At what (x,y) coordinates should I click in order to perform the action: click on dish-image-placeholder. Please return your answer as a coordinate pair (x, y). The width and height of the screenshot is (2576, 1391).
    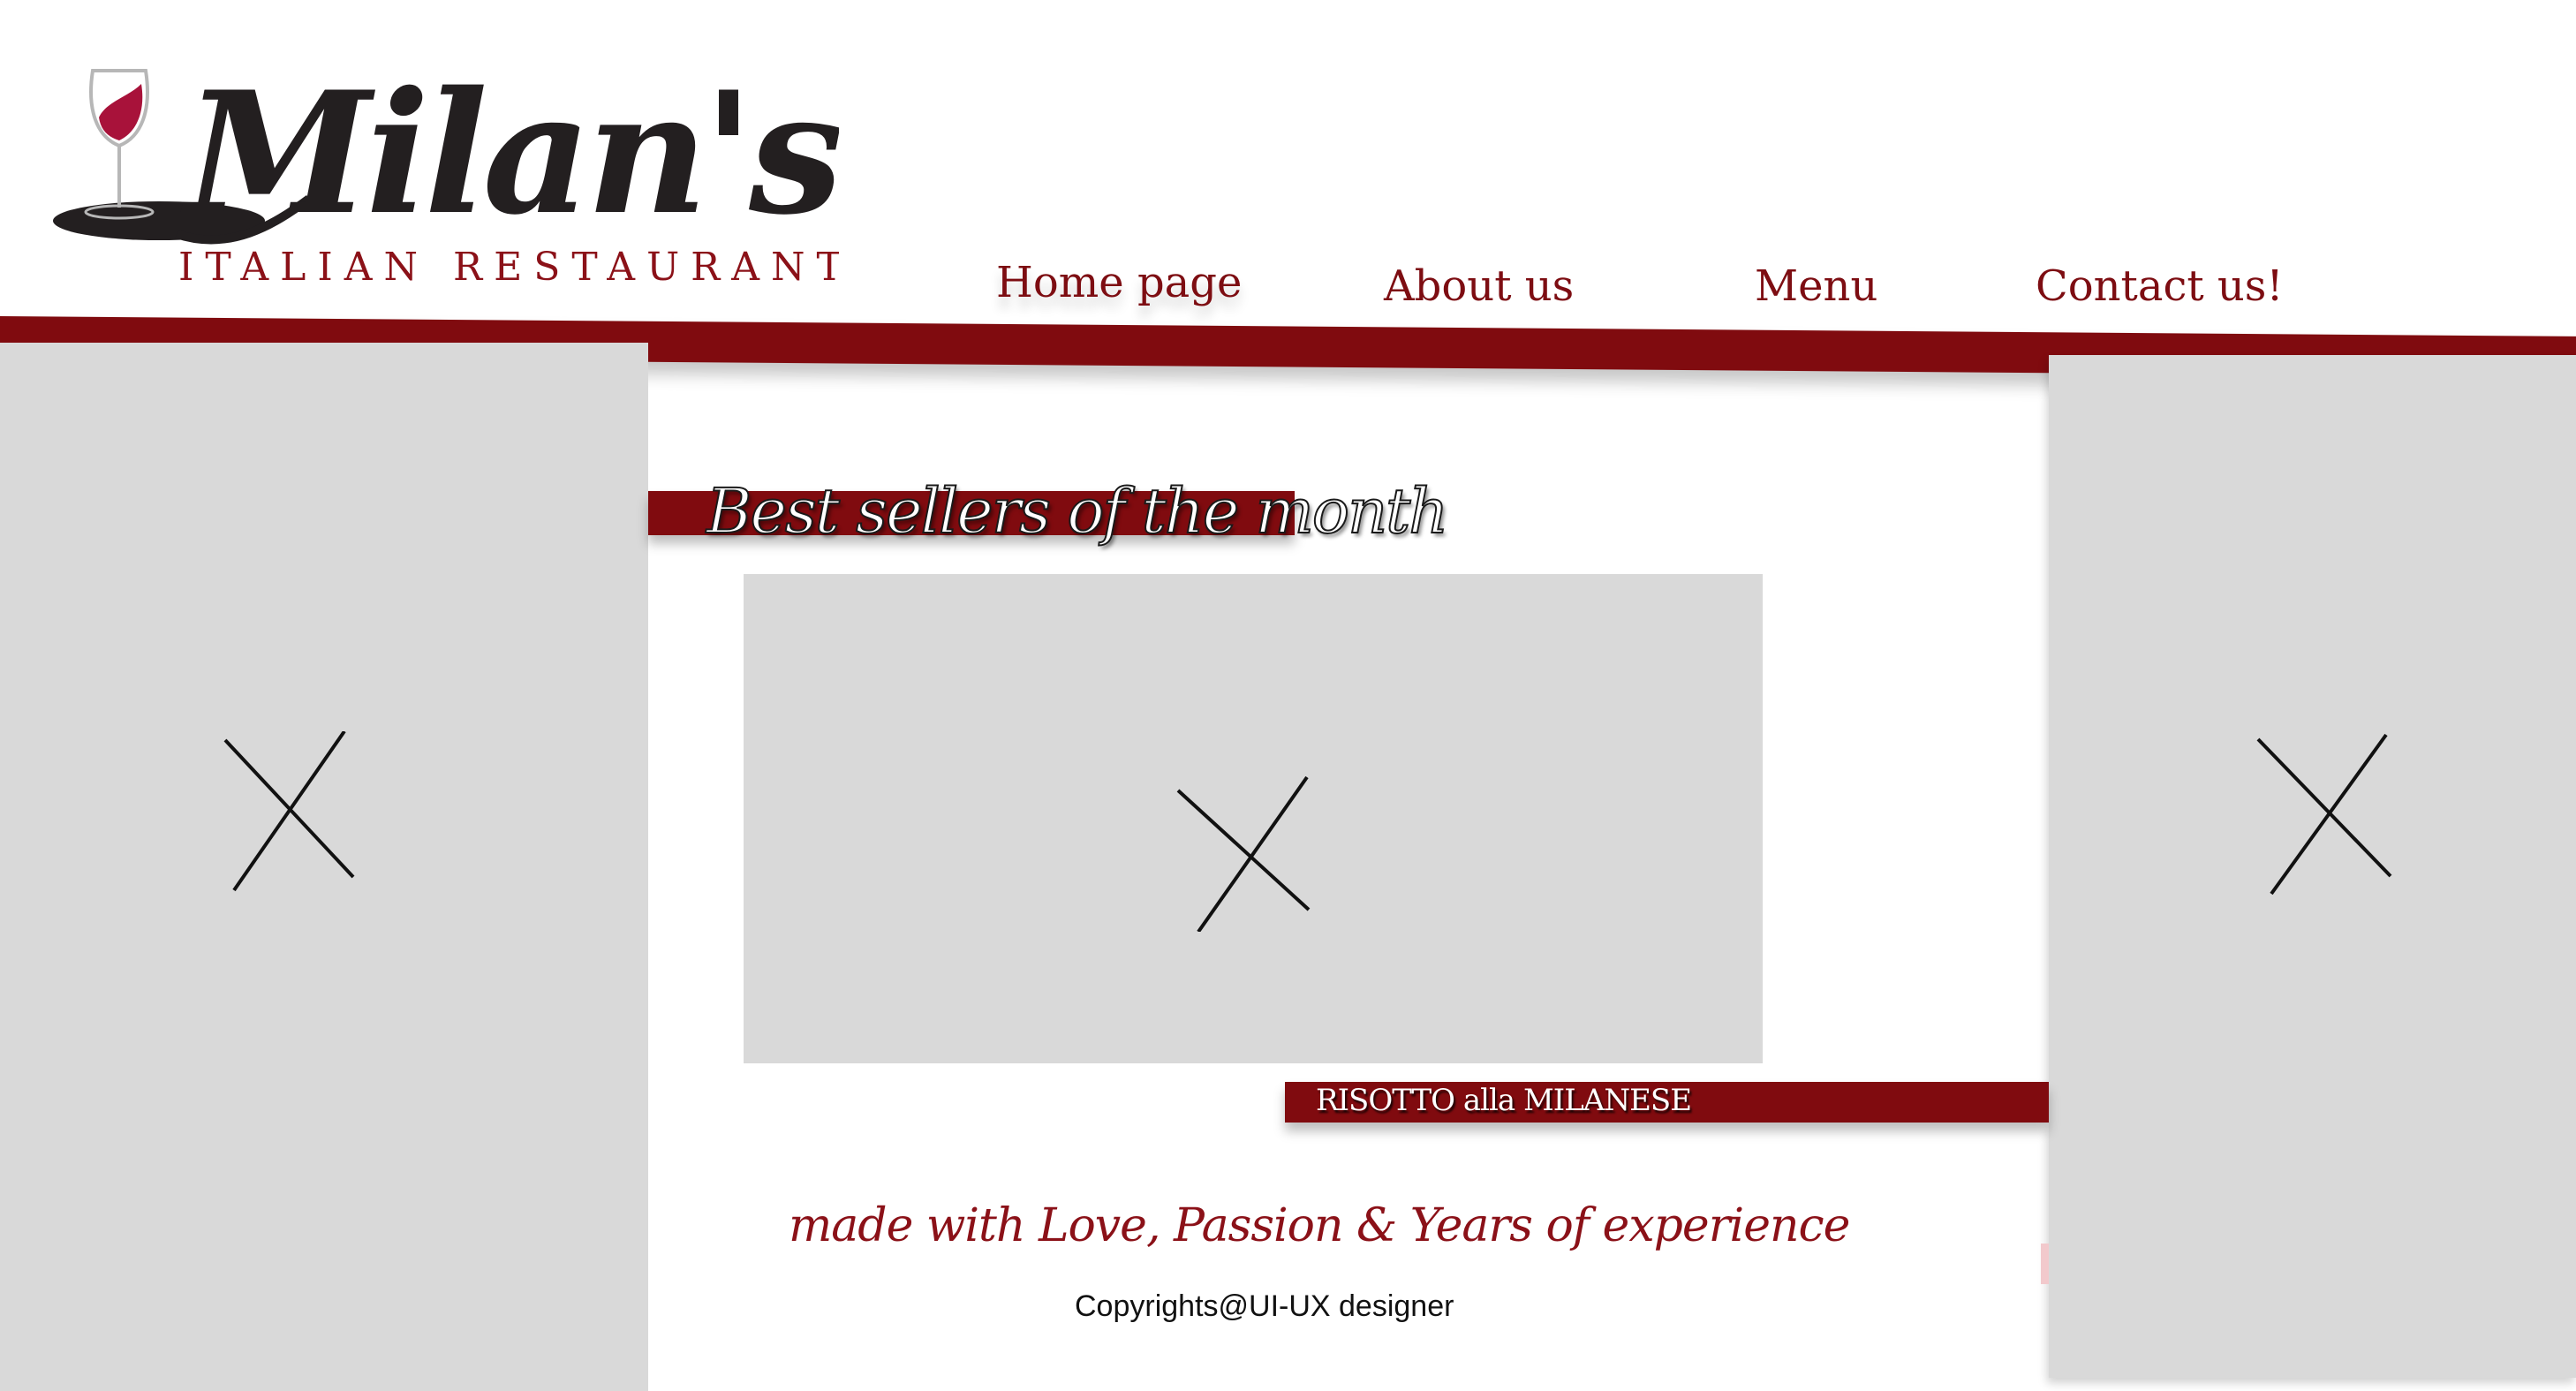
    Looking at the image, I should click on (1253, 818).